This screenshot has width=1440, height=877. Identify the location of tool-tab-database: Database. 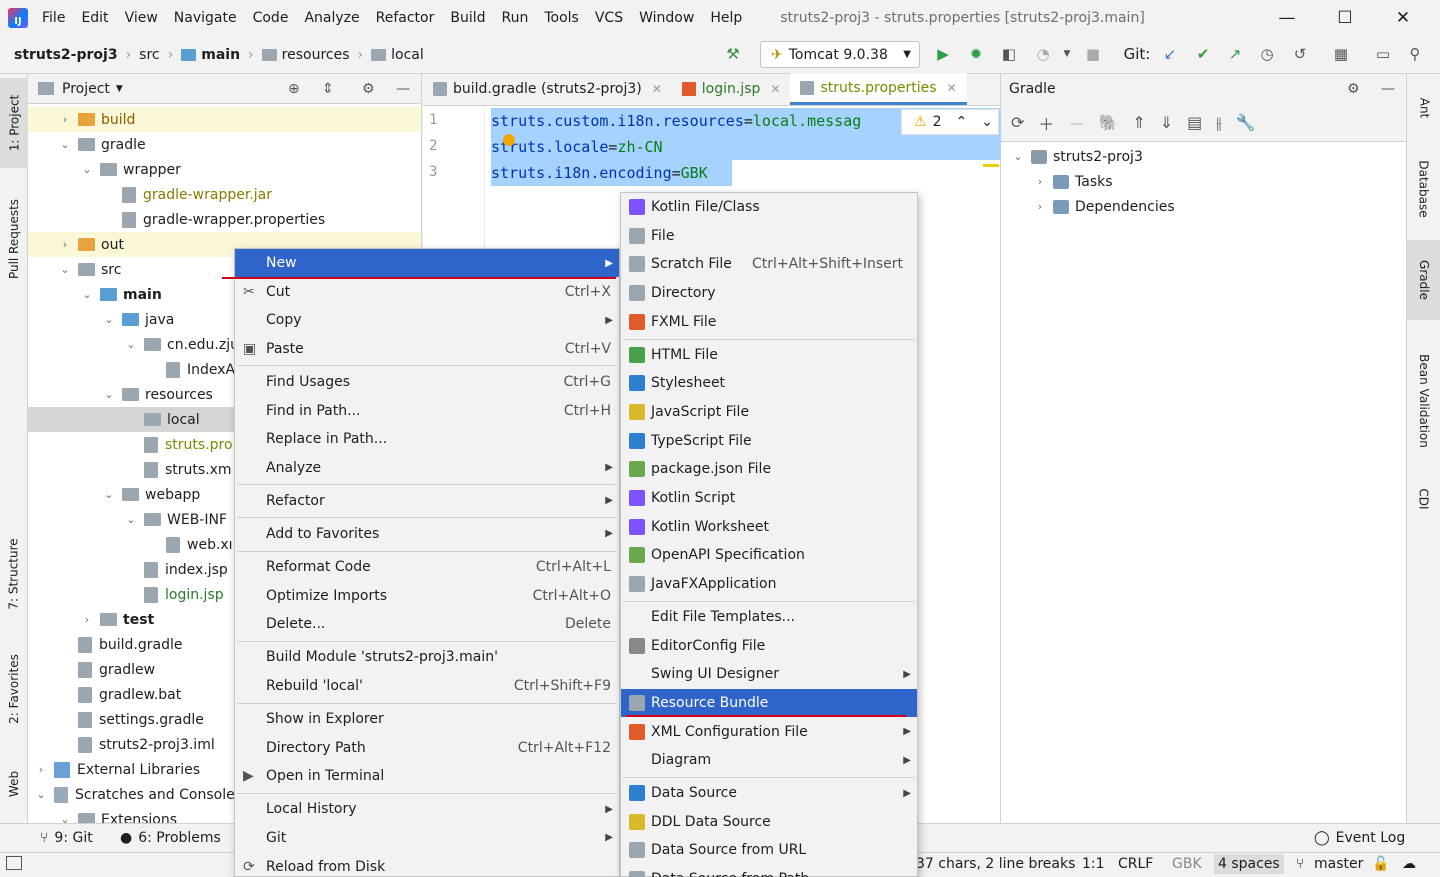
(1423, 189).